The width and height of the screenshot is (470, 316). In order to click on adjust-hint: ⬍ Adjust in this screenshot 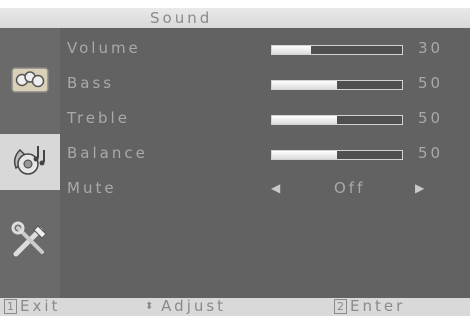, I will do `click(185, 306)`.